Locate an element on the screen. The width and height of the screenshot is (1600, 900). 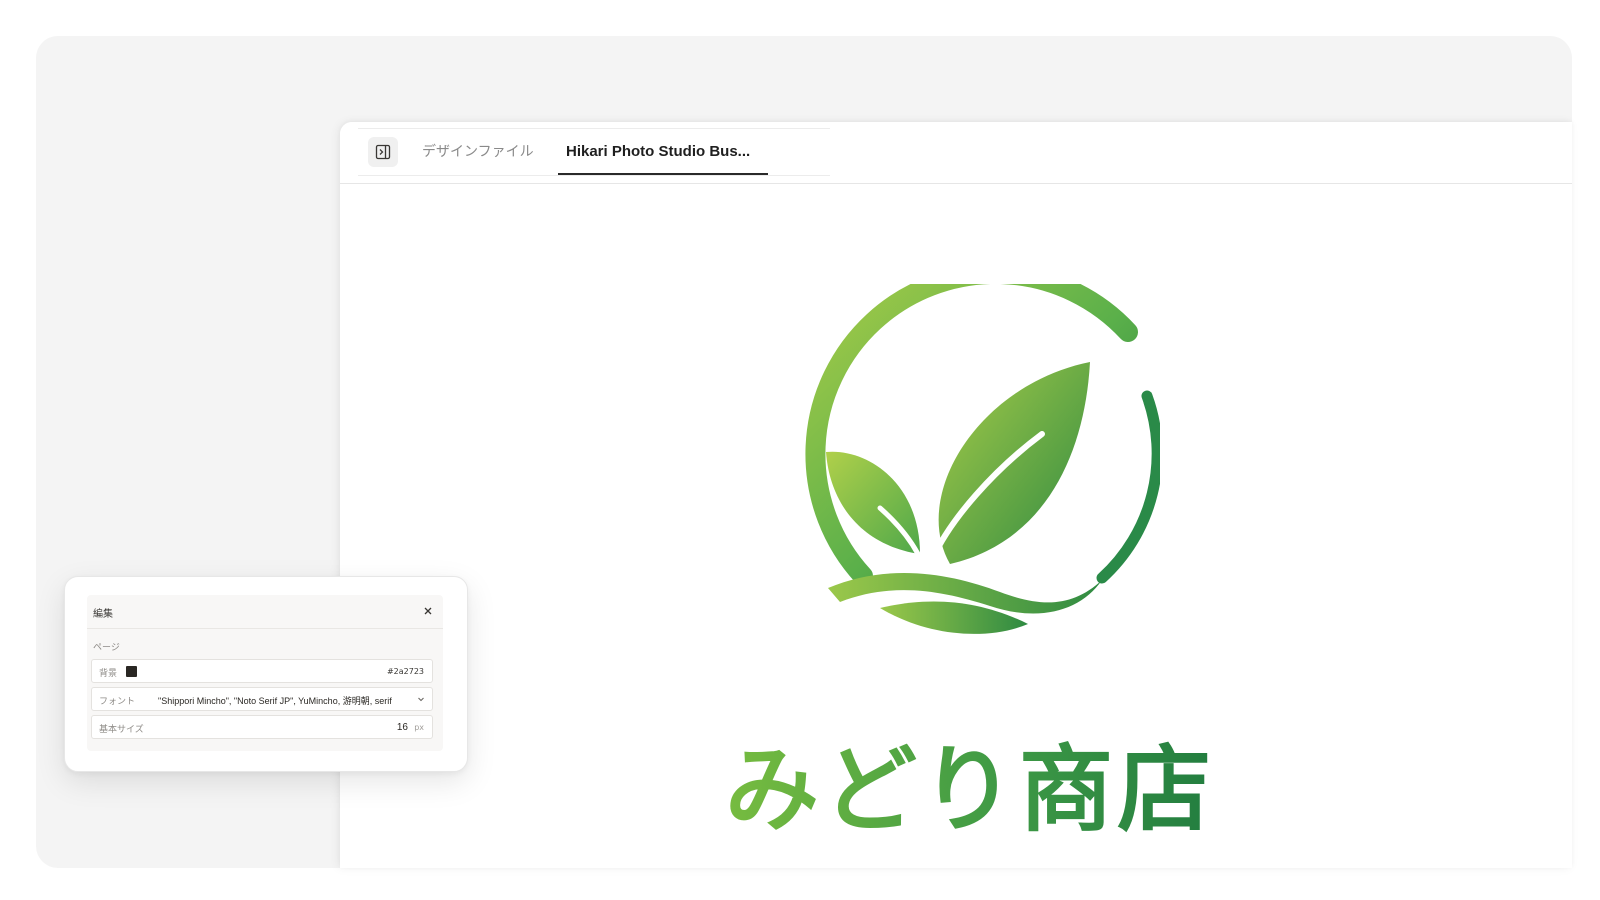
font-label: フォント is located at coordinates (117, 702).